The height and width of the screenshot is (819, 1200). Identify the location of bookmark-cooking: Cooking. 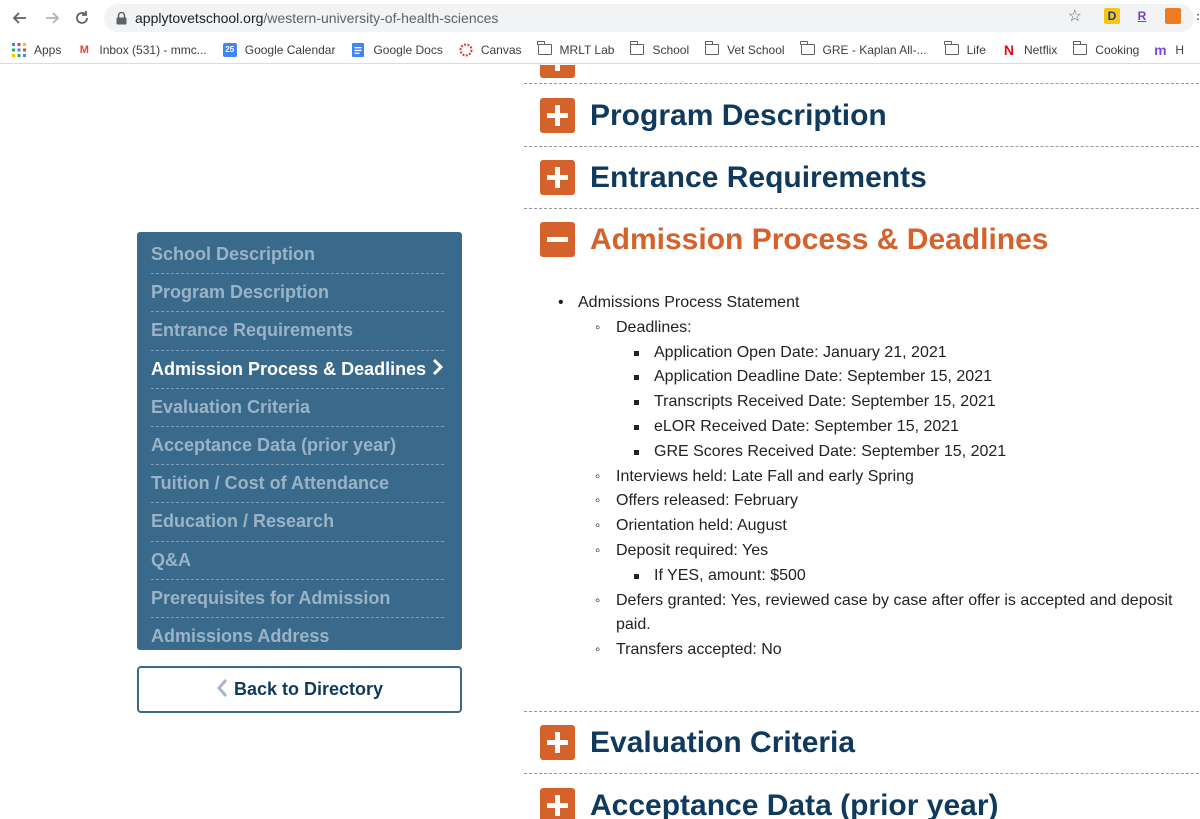
(1106, 50).